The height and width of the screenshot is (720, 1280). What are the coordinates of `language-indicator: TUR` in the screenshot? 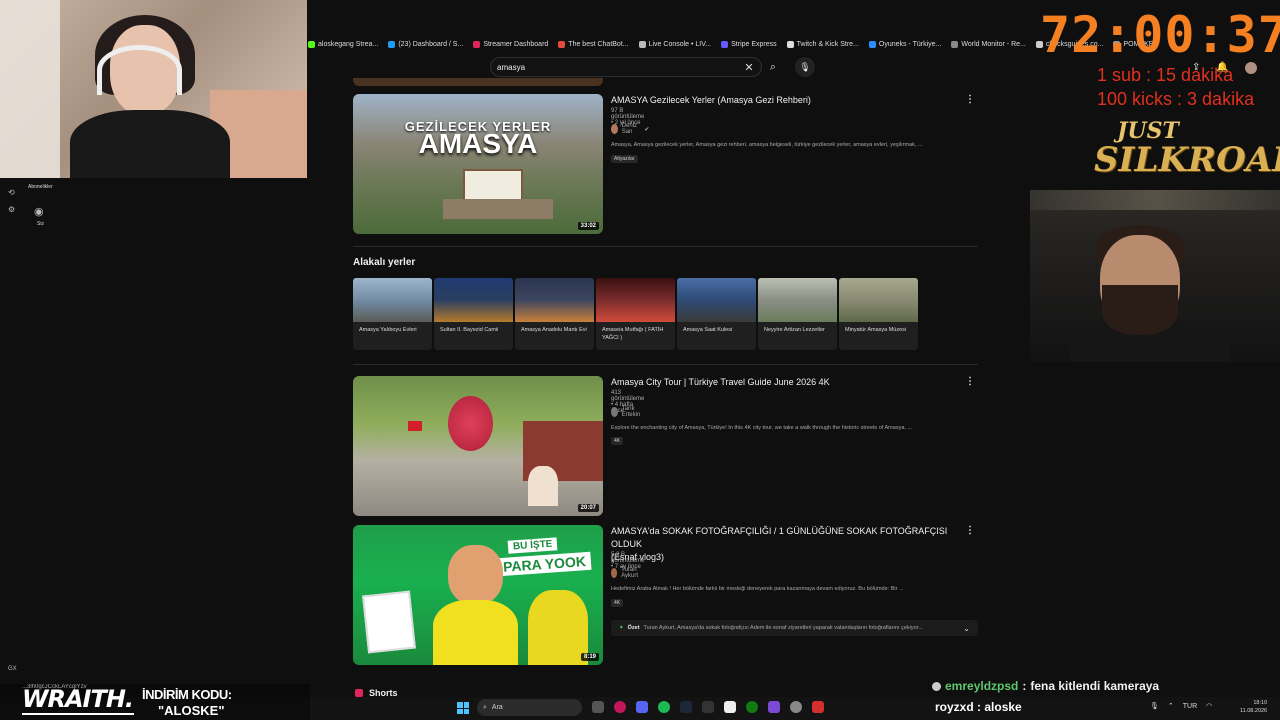 It's located at (1190, 706).